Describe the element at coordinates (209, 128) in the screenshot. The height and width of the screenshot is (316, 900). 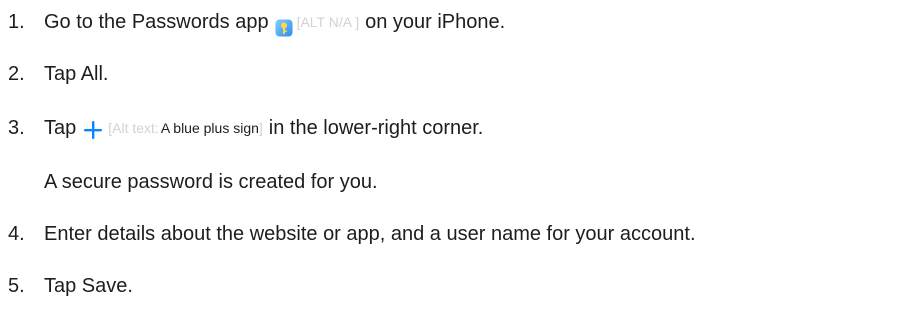
I see `alt-text-description: A blue plus sign` at that location.